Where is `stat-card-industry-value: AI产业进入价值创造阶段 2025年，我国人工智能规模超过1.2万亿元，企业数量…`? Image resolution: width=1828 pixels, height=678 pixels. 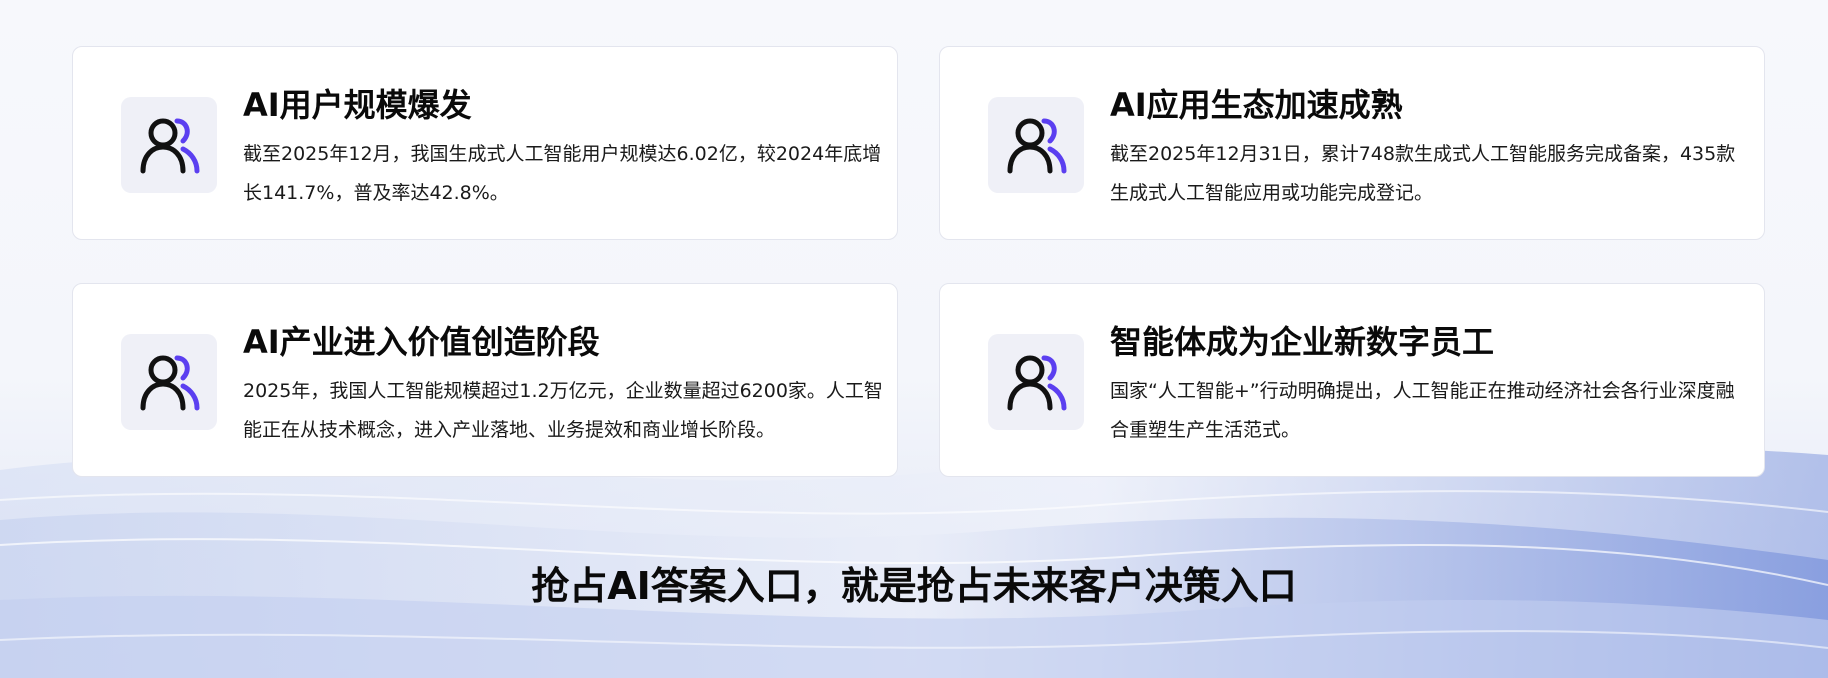 stat-card-industry-value: AI产业进入价值创造阶段 2025年，我国人工智能规模超过1.2万亿元，企业数量… is located at coordinates (485, 380).